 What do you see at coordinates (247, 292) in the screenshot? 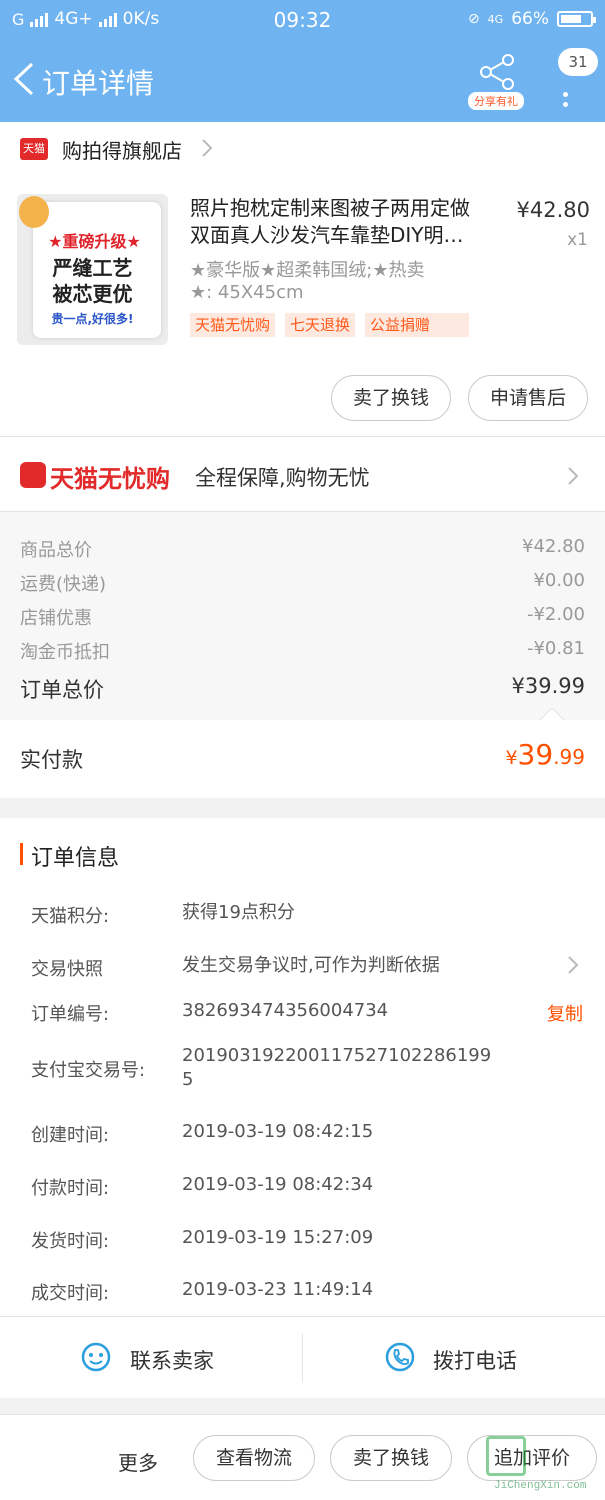
I see `product-sku-line2: ★: 45X45cm` at bounding box center [247, 292].